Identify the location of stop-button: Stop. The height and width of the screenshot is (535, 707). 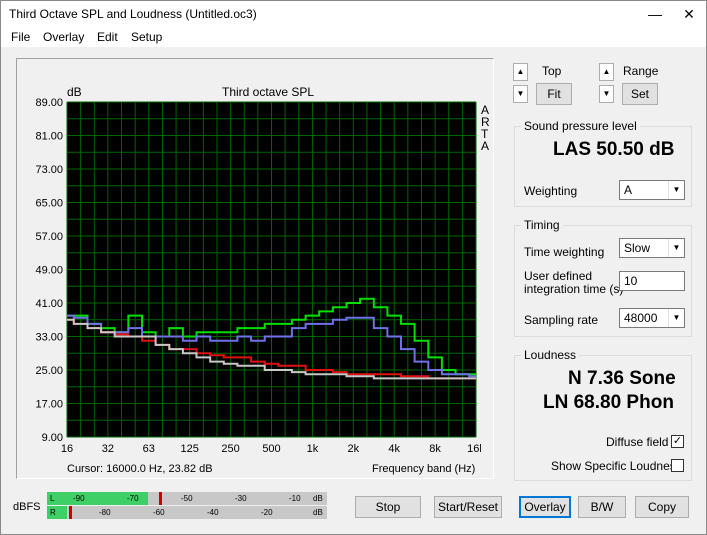
(388, 507).